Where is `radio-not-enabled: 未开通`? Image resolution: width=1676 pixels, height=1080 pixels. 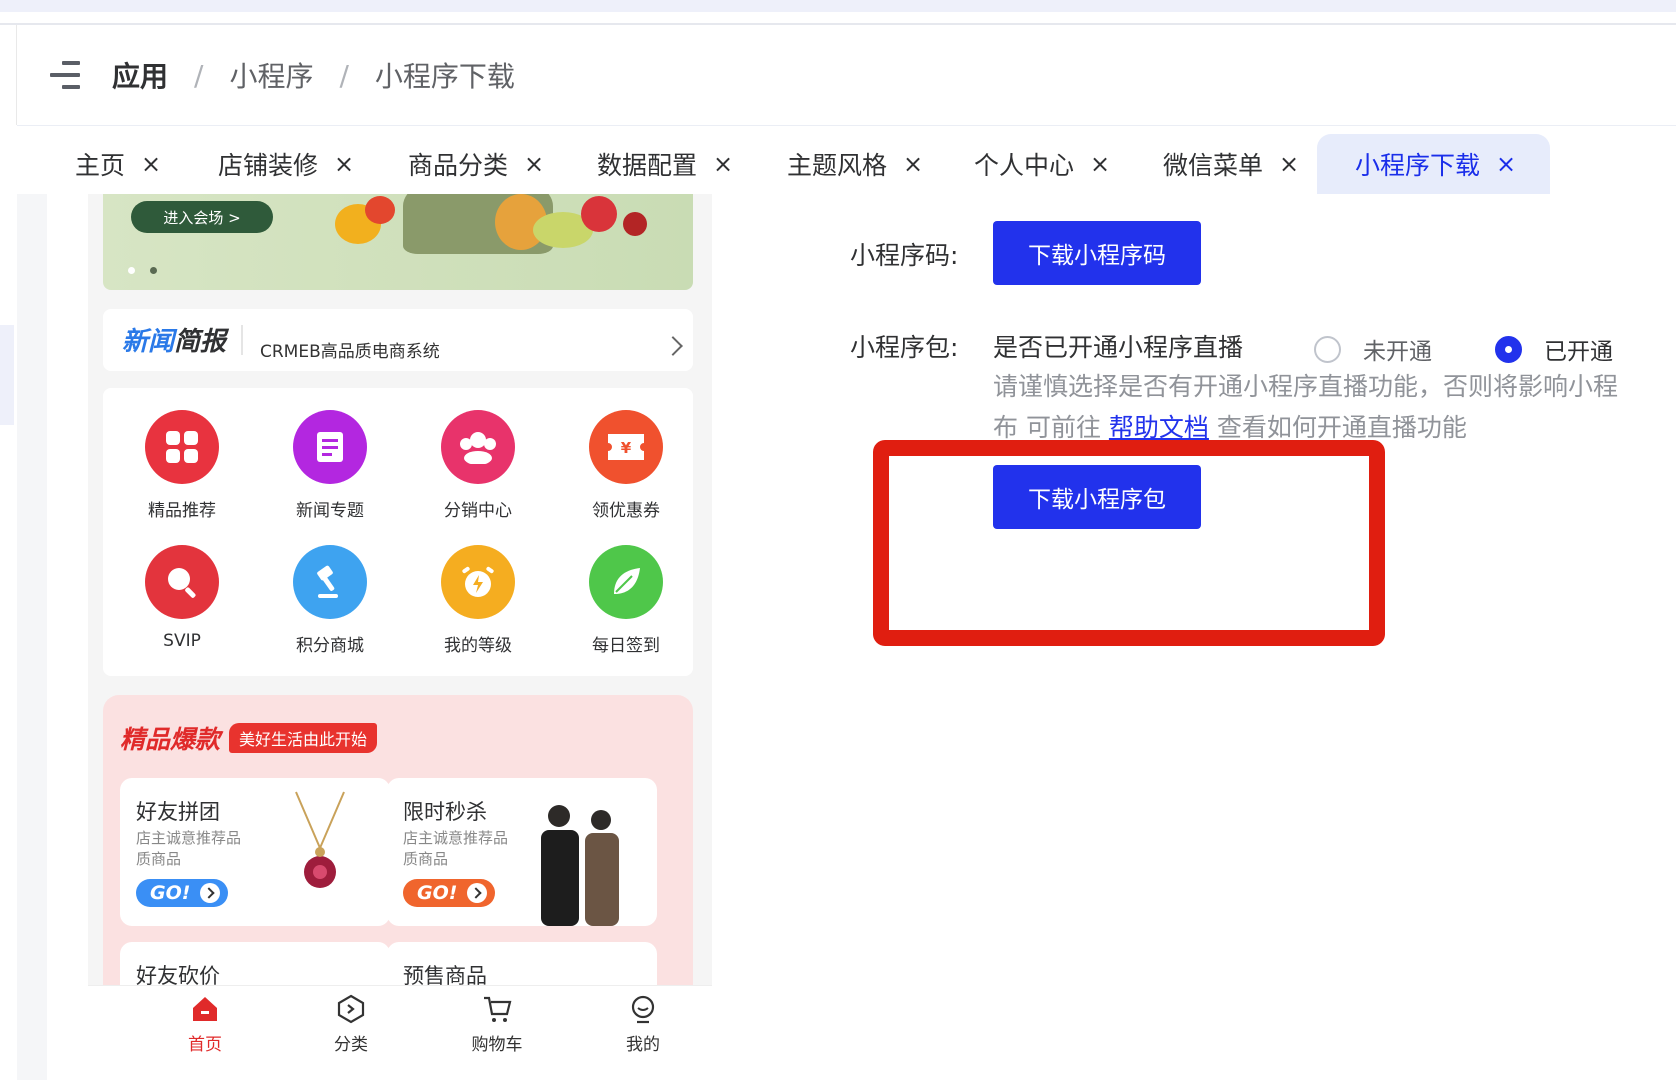
radio-not-enabled: 未开通 is located at coordinates (1373, 349).